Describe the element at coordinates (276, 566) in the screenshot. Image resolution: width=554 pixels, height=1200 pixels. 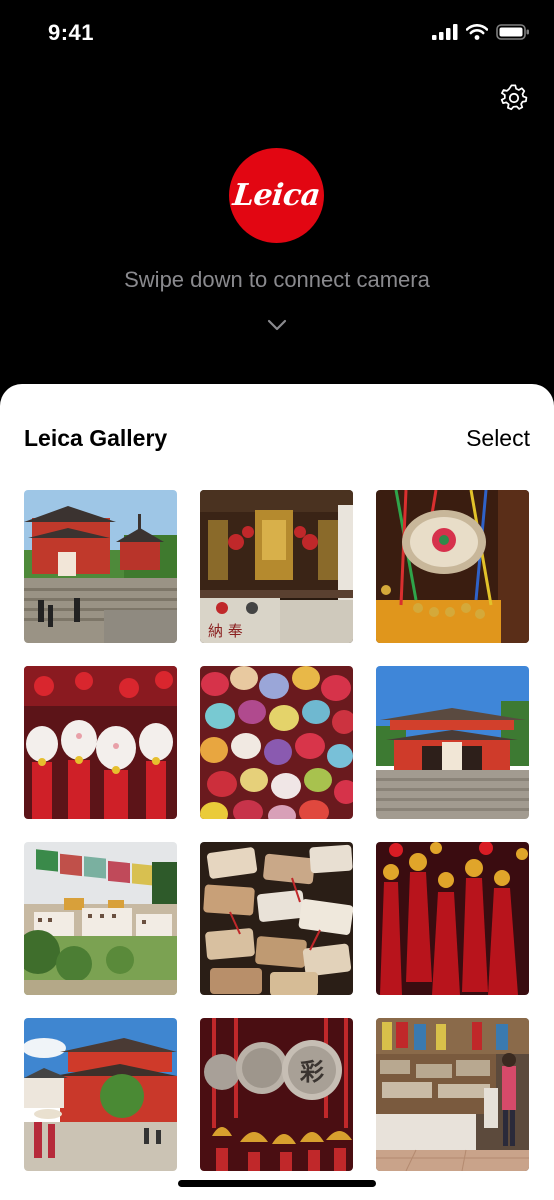
I see `photo-thumbnail: 納 奉` at that location.